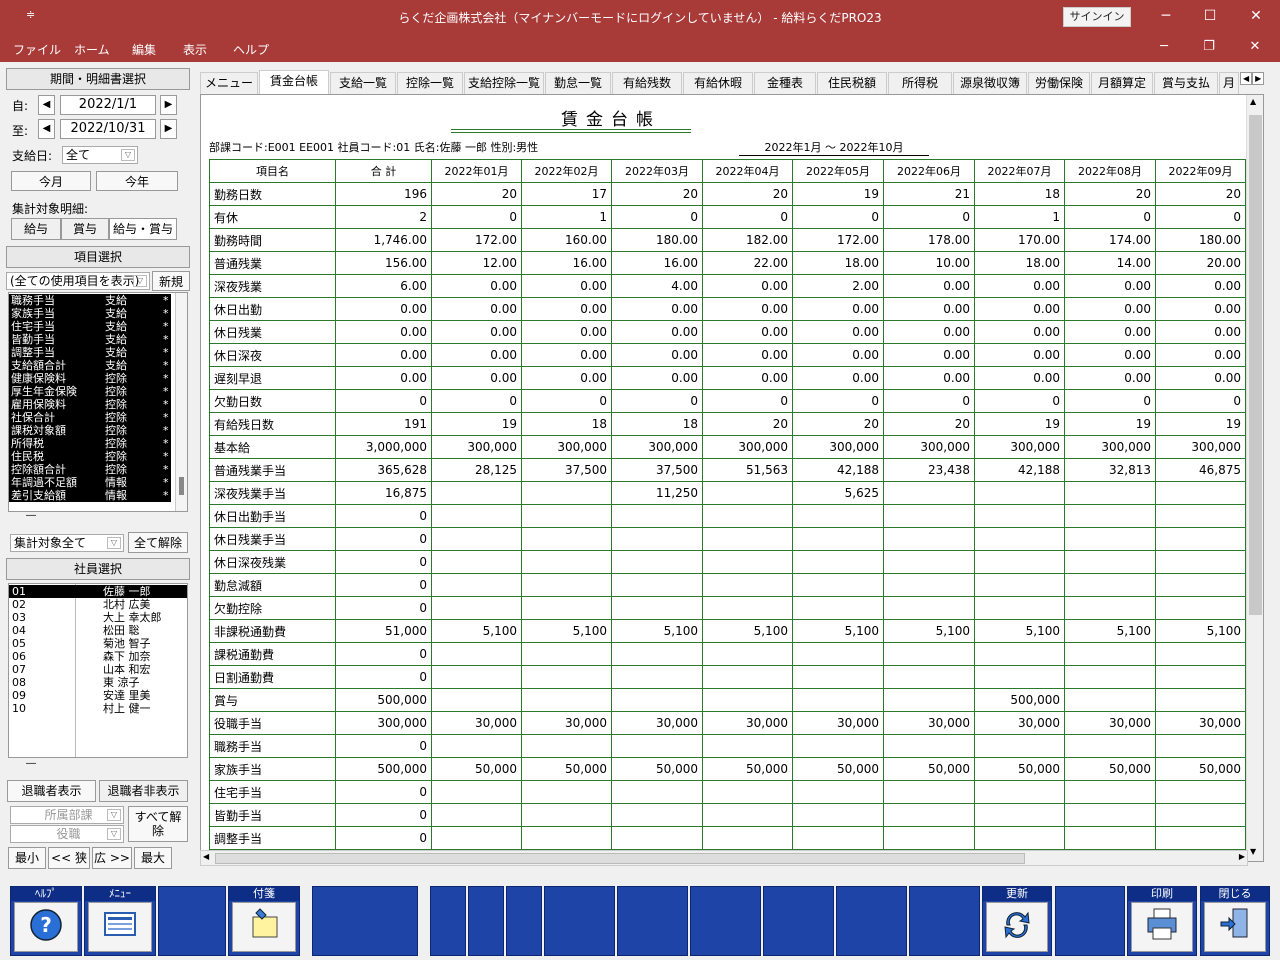 This screenshot has height=960, width=1280. What do you see at coordinates (1122, 83) in the screenshot?
I see `tab-item: 月額算定` at bounding box center [1122, 83].